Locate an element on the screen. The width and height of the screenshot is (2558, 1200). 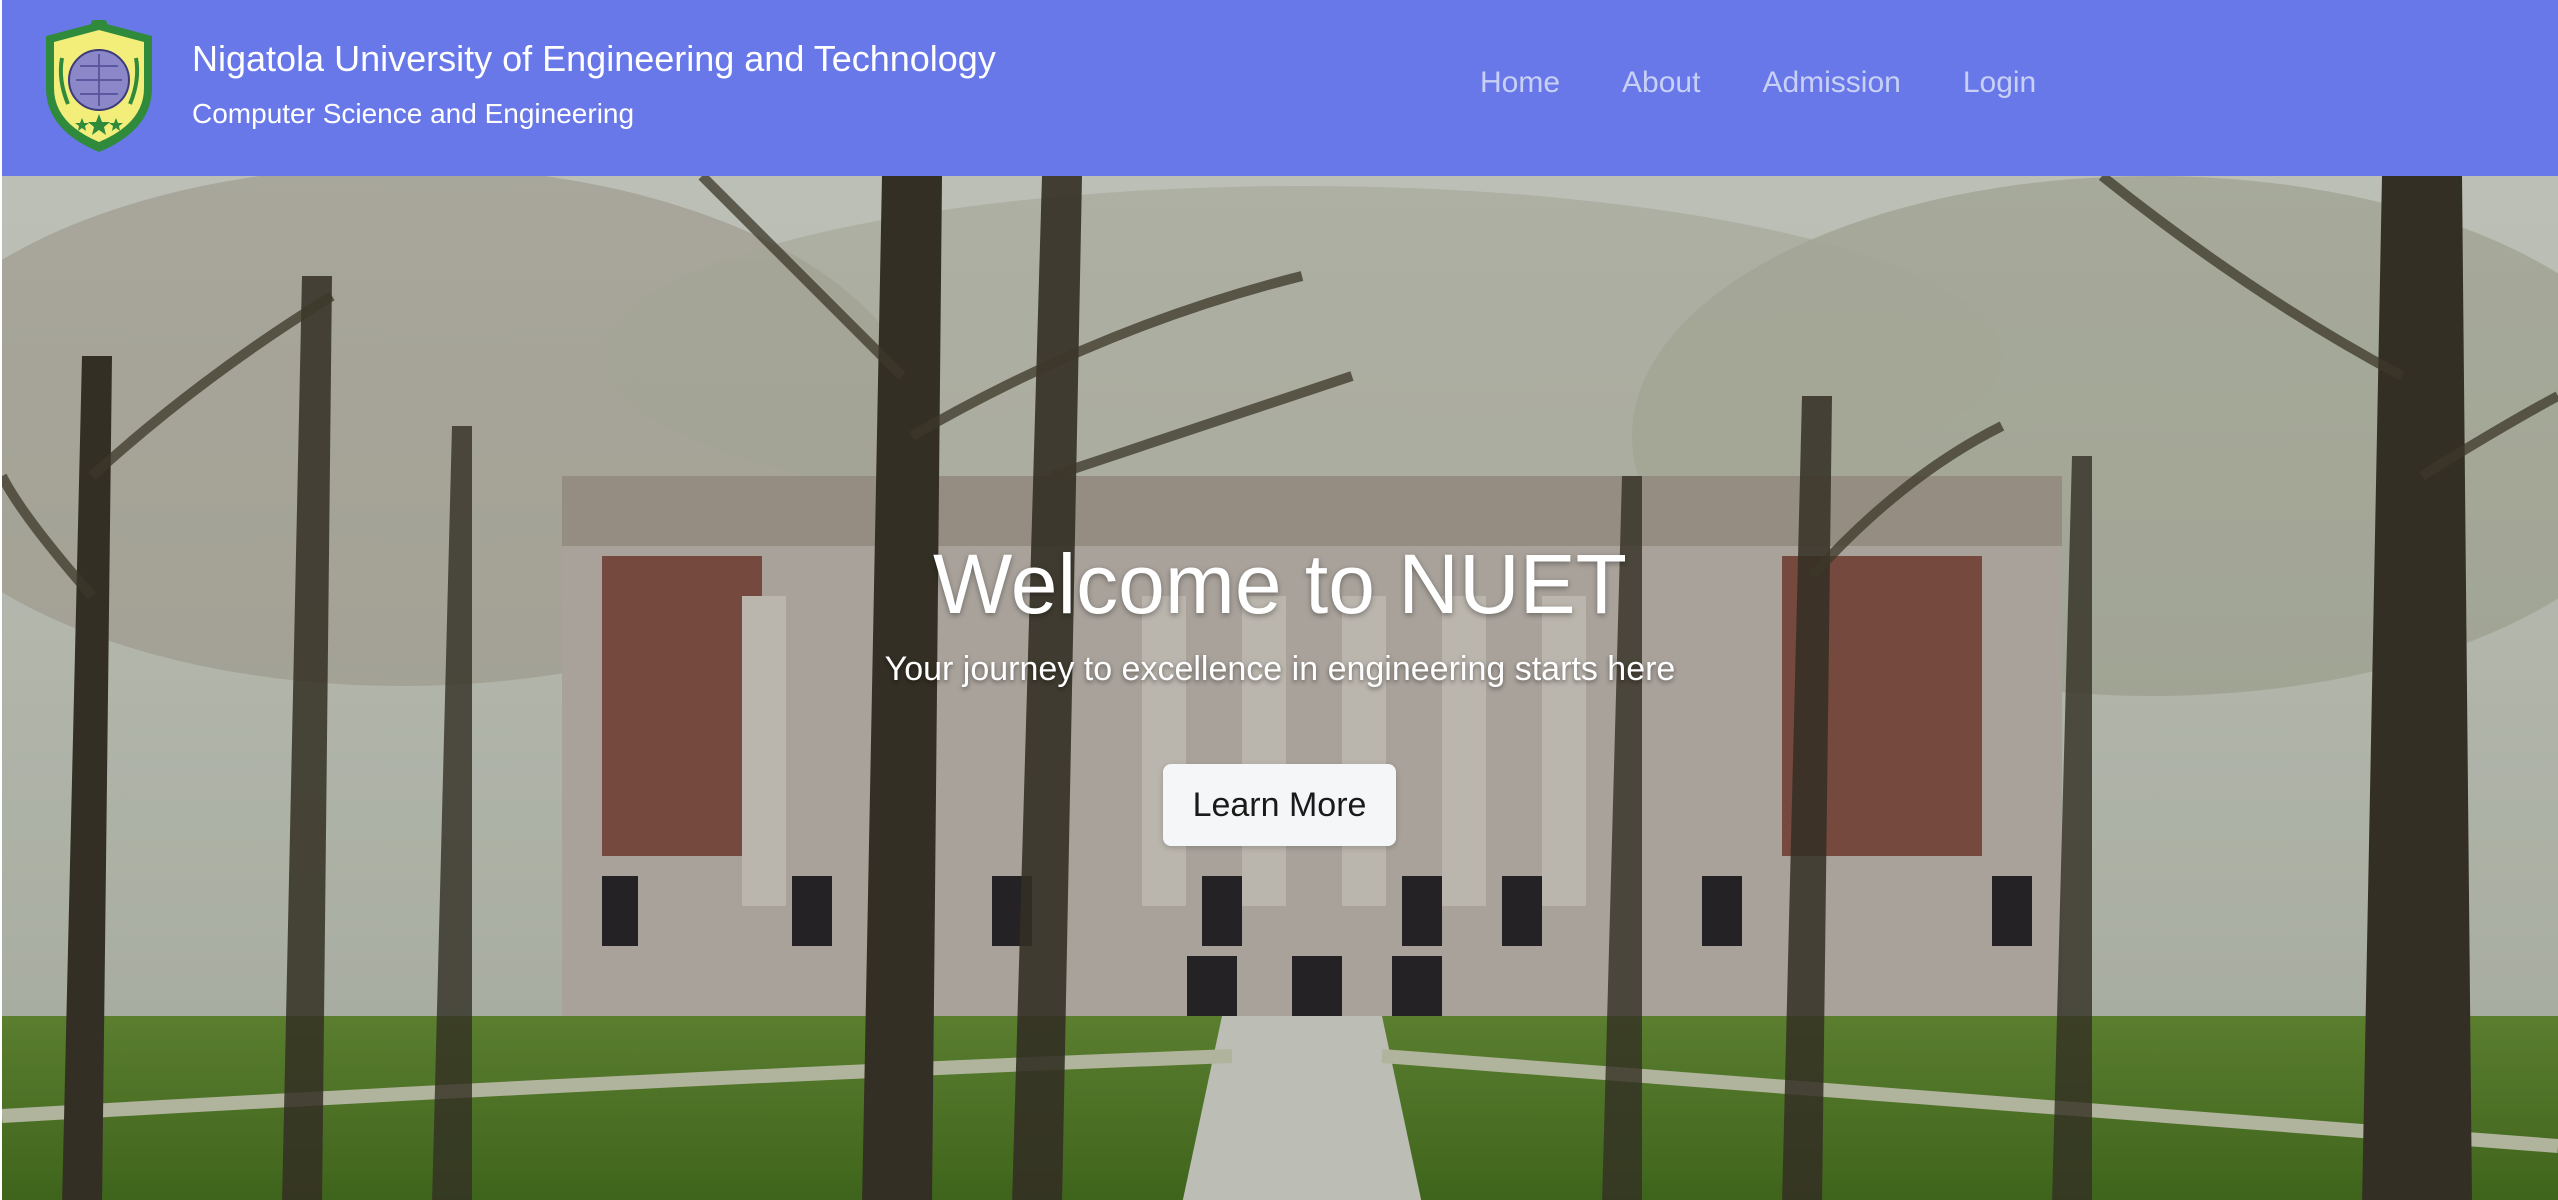
university-crest-icon is located at coordinates (99, 87).